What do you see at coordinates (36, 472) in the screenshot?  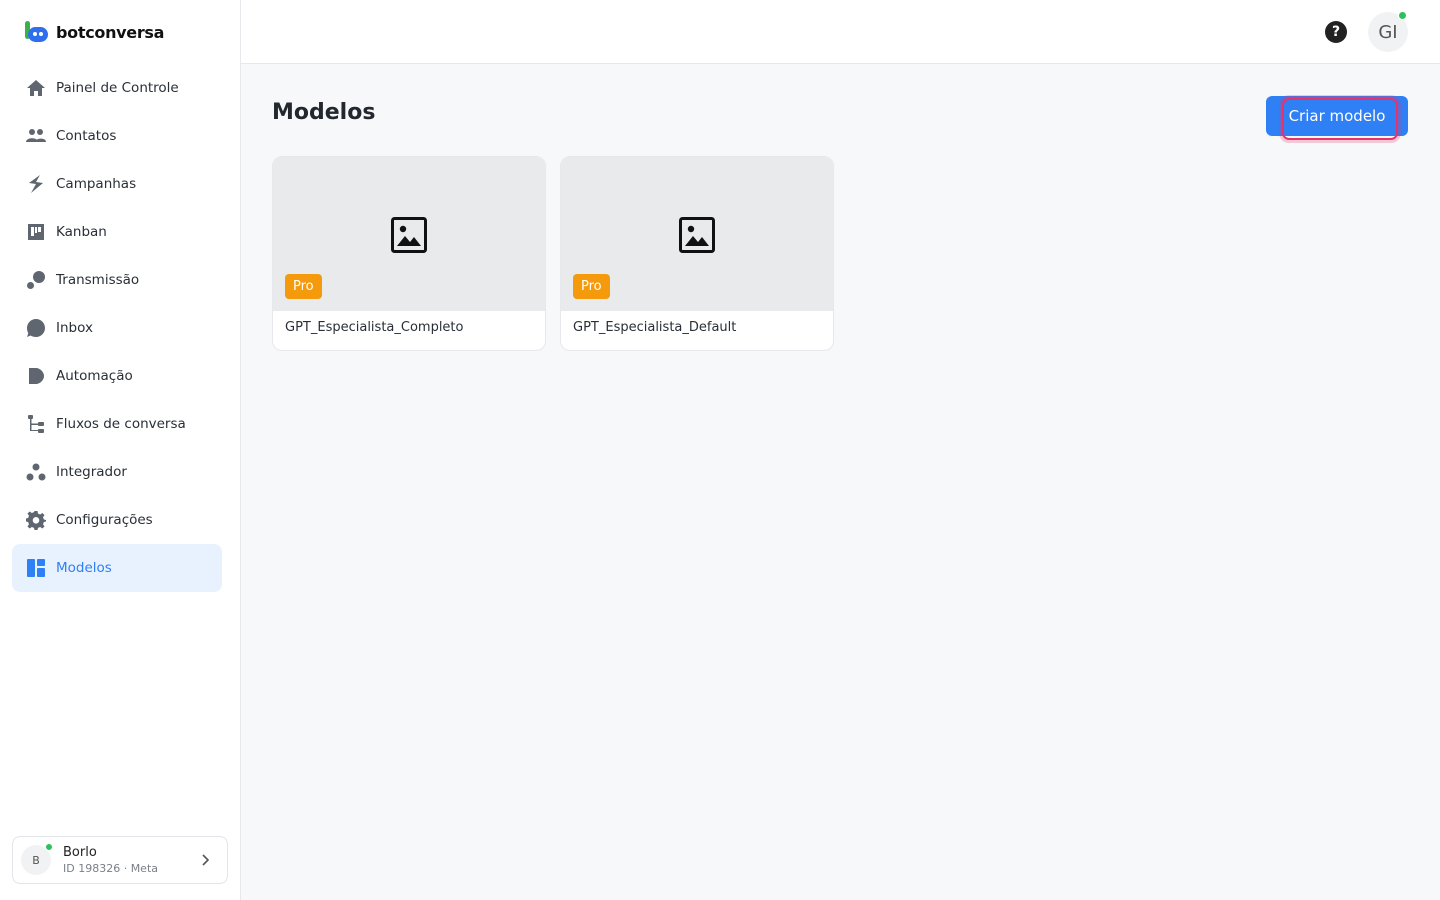 I see `integrator-icon` at bounding box center [36, 472].